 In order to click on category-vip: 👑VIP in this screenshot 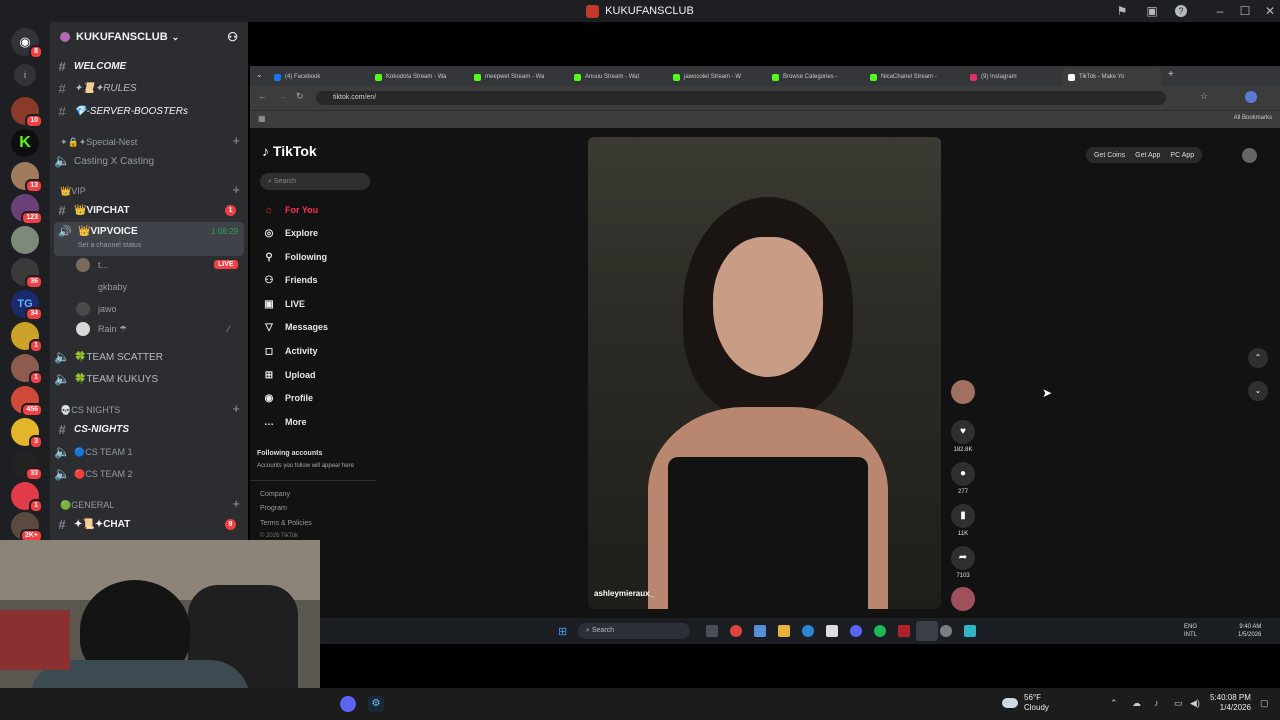, I will do `click(73, 191)`.